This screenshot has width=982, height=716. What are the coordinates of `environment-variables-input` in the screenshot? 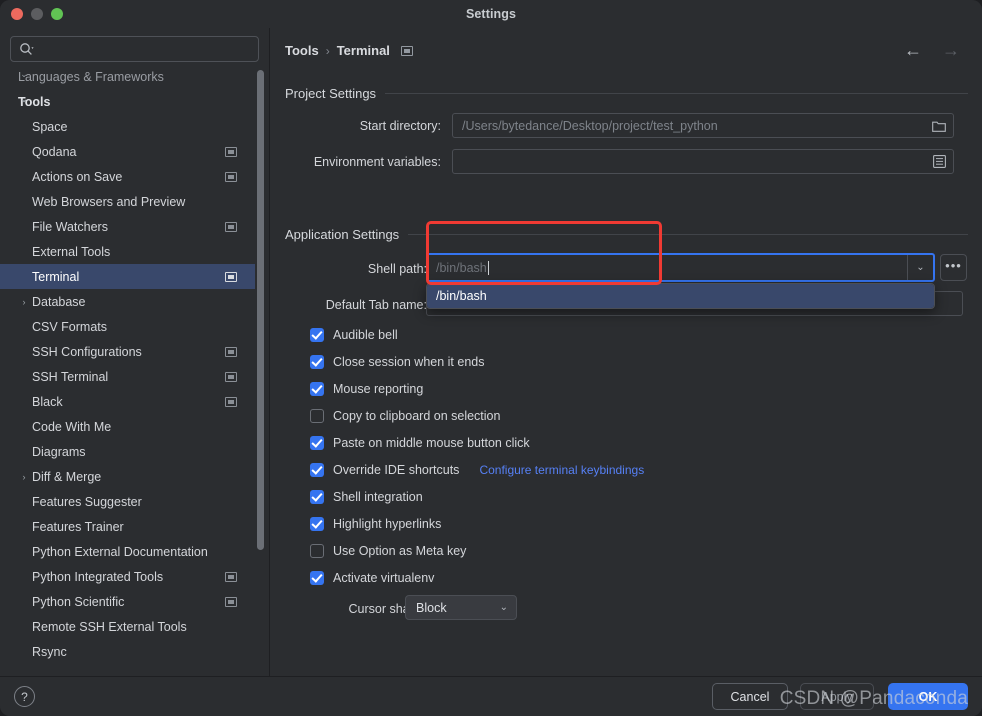 It's located at (703, 161).